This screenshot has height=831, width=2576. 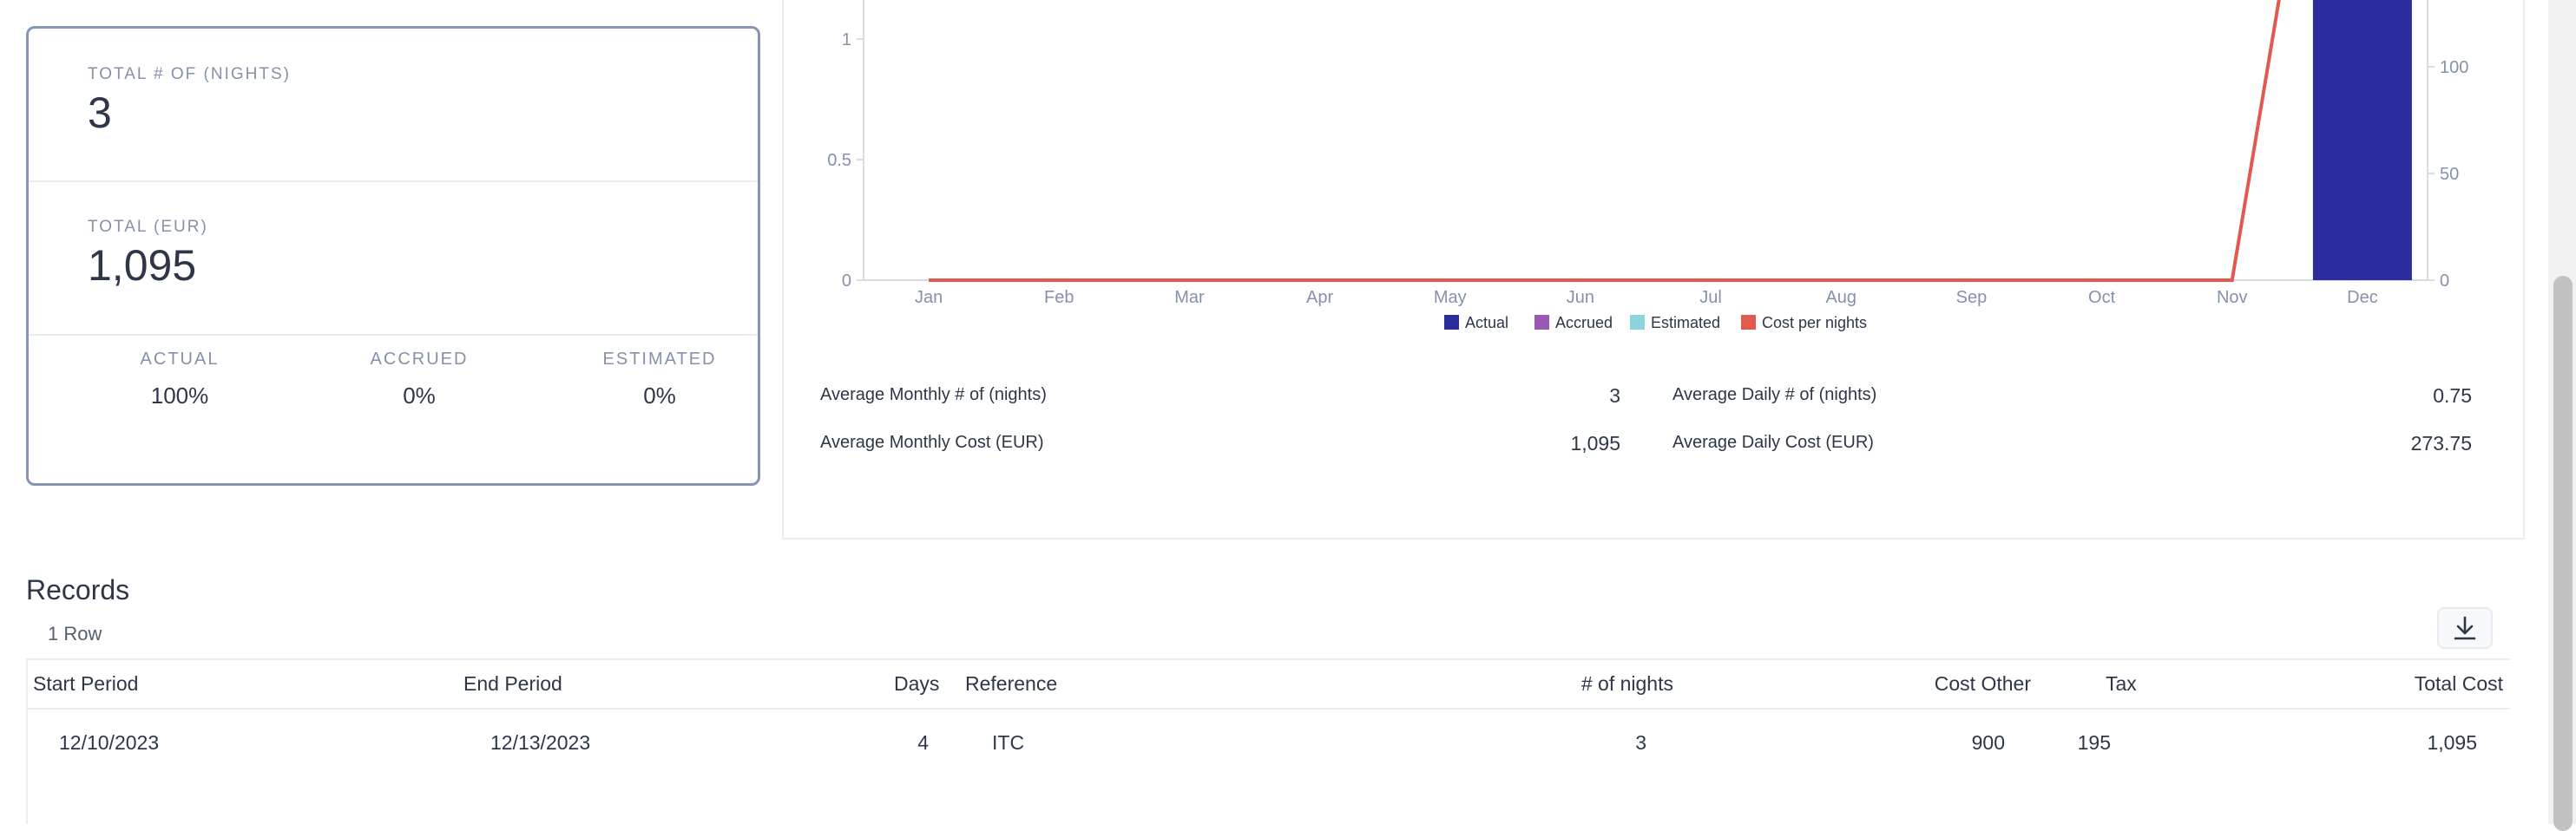 What do you see at coordinates (1008, 742) in the screenshot?
I see `cell-reference: ITC` at bounding box center [1008, 742].